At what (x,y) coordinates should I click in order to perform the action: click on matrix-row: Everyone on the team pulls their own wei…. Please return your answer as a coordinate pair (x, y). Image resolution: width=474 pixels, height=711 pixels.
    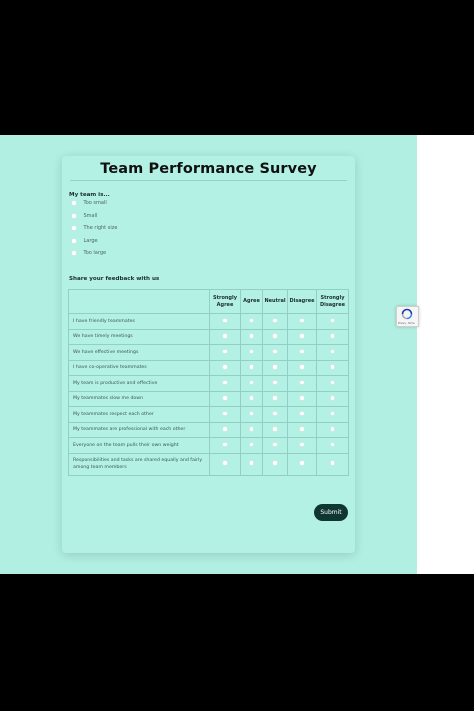
    Looking at the image, I should click on (208, 445).